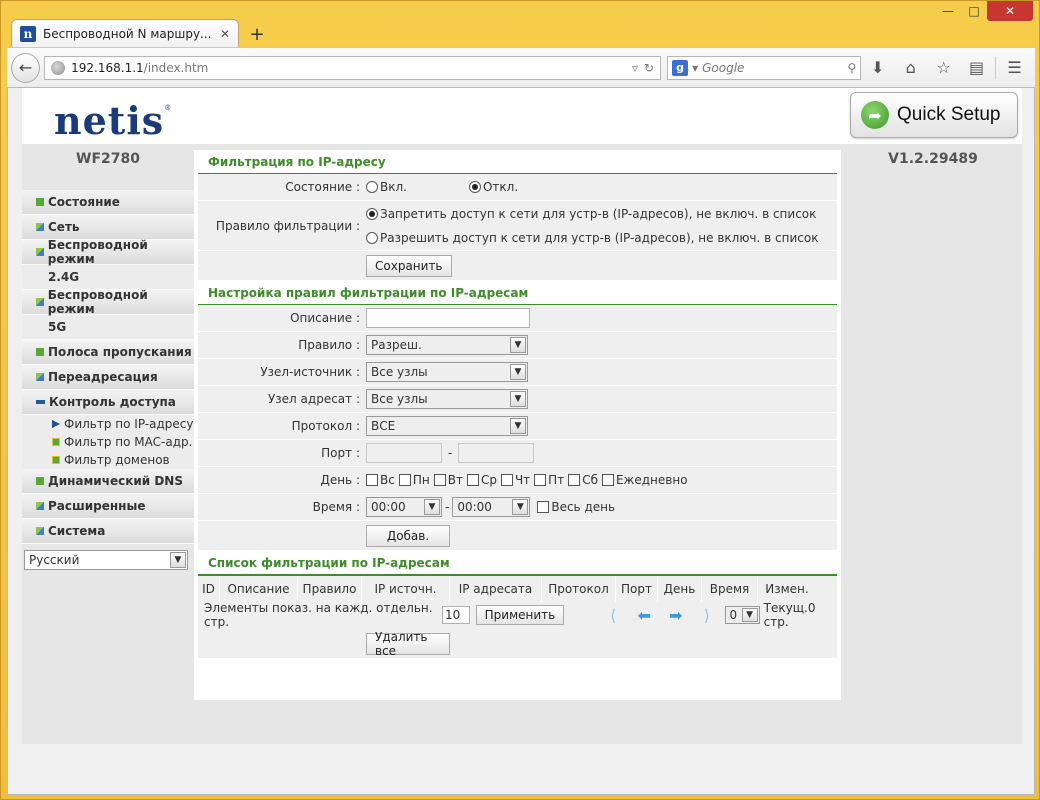  I want to click on engine-dropdown-icon: ▾, so click(695, 68).